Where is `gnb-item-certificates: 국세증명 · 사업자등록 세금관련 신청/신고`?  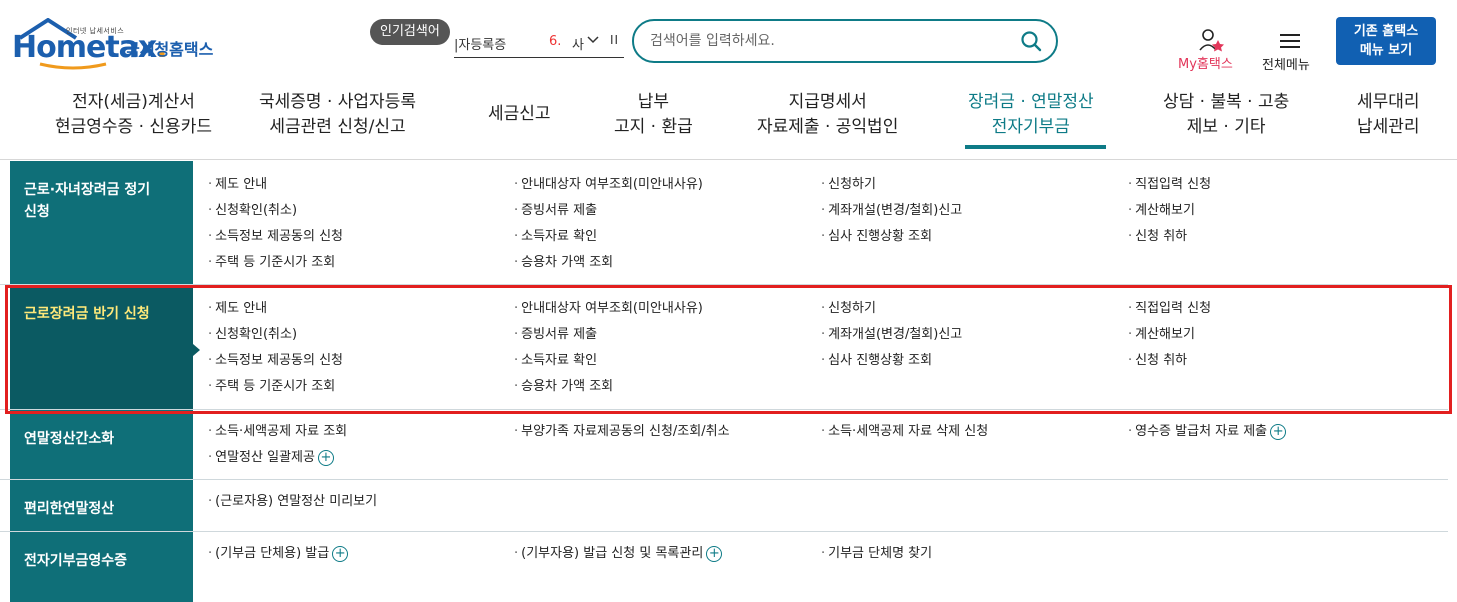 gnb-item-certificates: 국세증명 · 사업자등록 세금관련 신청/신고 is located at coordinates (337, 115).